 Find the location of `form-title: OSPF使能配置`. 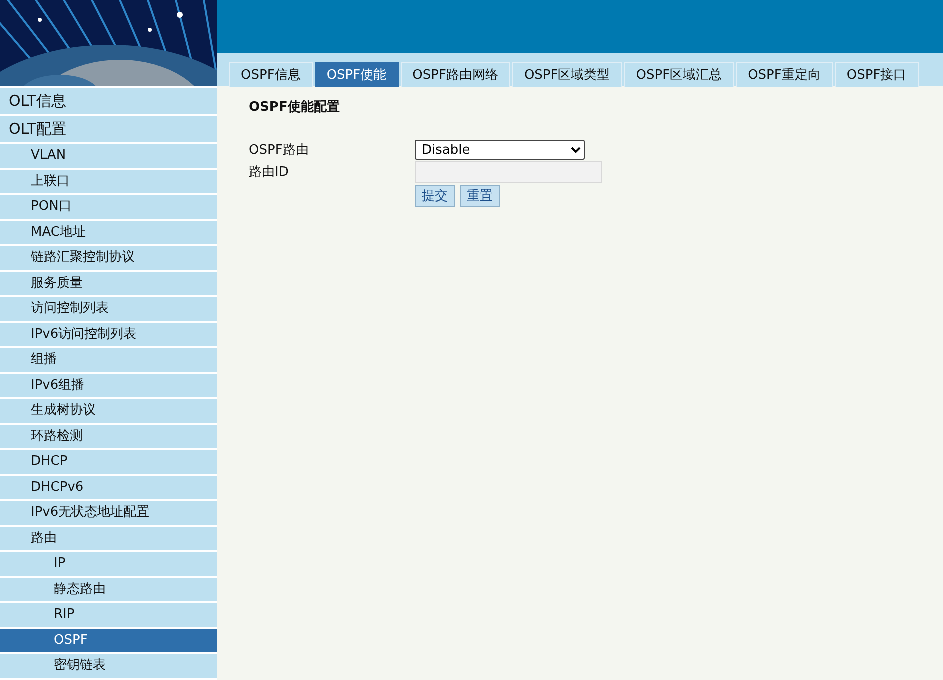

form-title: OSPF使能配置 is located at coordinates (295, 107).